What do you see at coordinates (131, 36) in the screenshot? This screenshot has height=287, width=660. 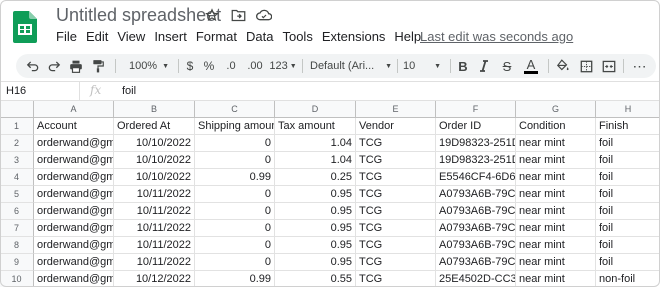 I see `menu-view: View` at bounding box center [131, 36].